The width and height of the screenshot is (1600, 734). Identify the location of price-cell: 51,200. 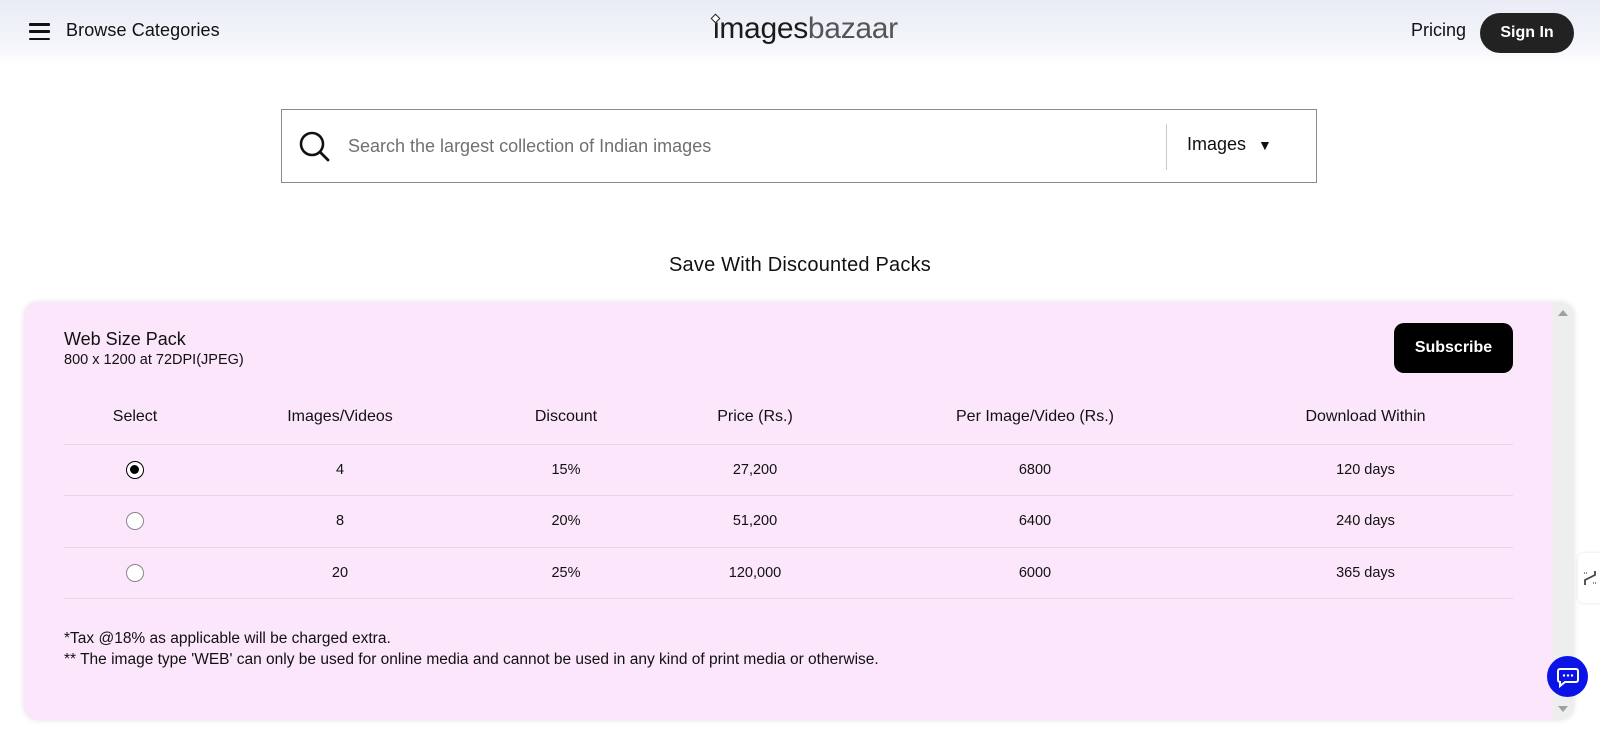
(755, 521).